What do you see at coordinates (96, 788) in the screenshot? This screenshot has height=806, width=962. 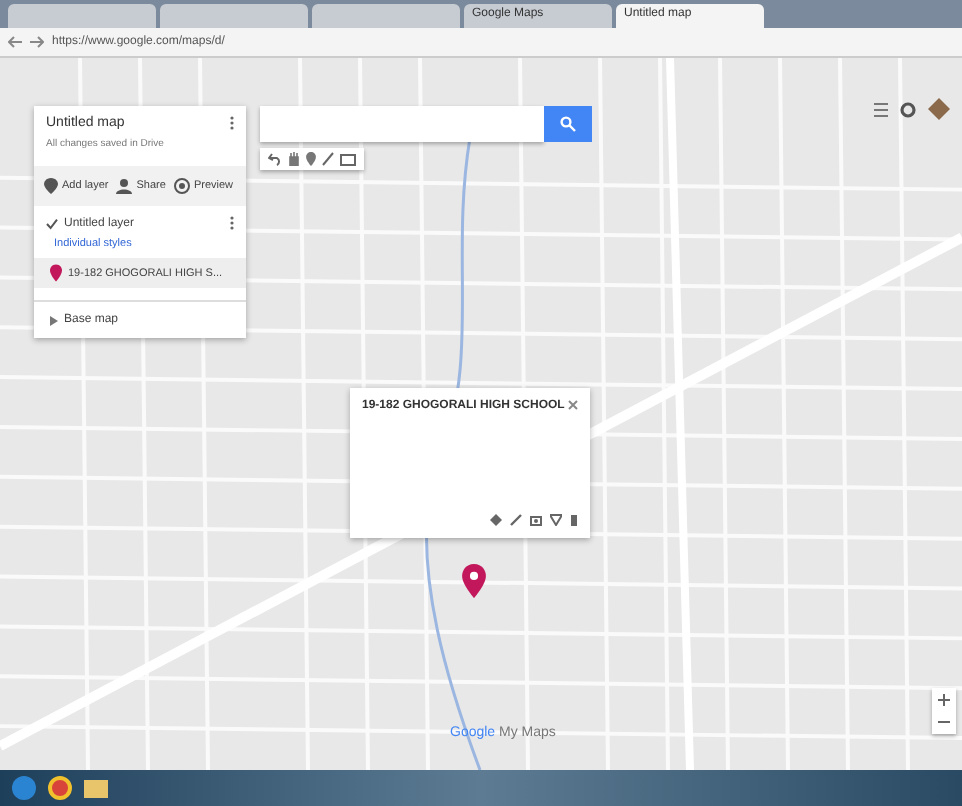 I see `folder-icon` at bounding box center [96, 788].